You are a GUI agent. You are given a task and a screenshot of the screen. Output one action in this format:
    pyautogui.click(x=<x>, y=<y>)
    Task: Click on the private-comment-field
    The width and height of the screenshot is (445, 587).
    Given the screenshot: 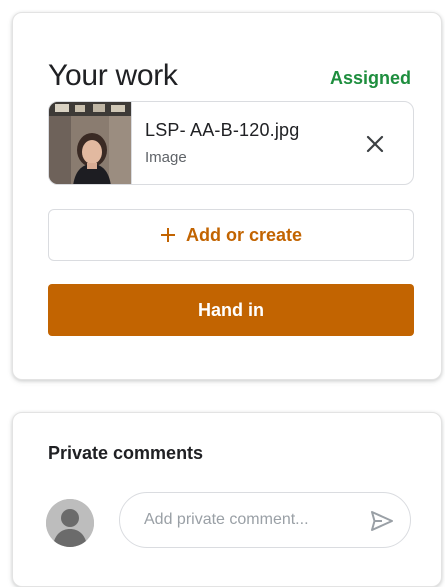 What is the action you would take?
    pyautogui.click(x=265, y=520)
    